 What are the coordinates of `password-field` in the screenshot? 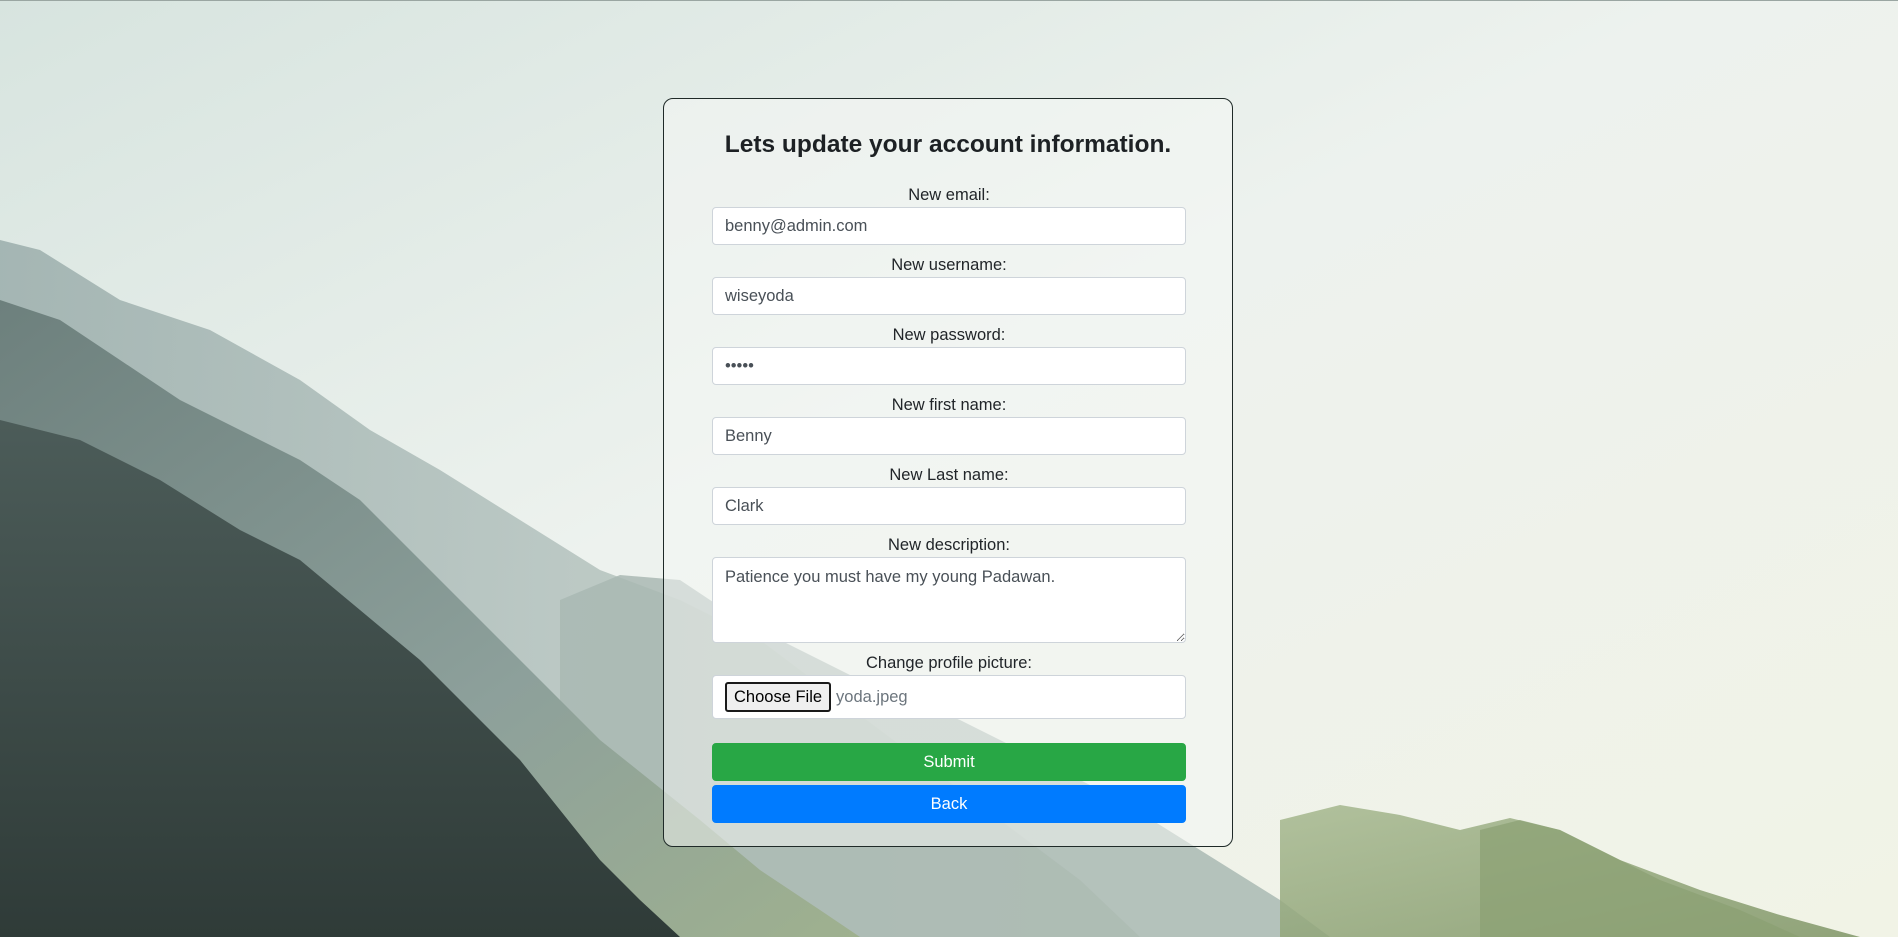 It's located at (949, 366).